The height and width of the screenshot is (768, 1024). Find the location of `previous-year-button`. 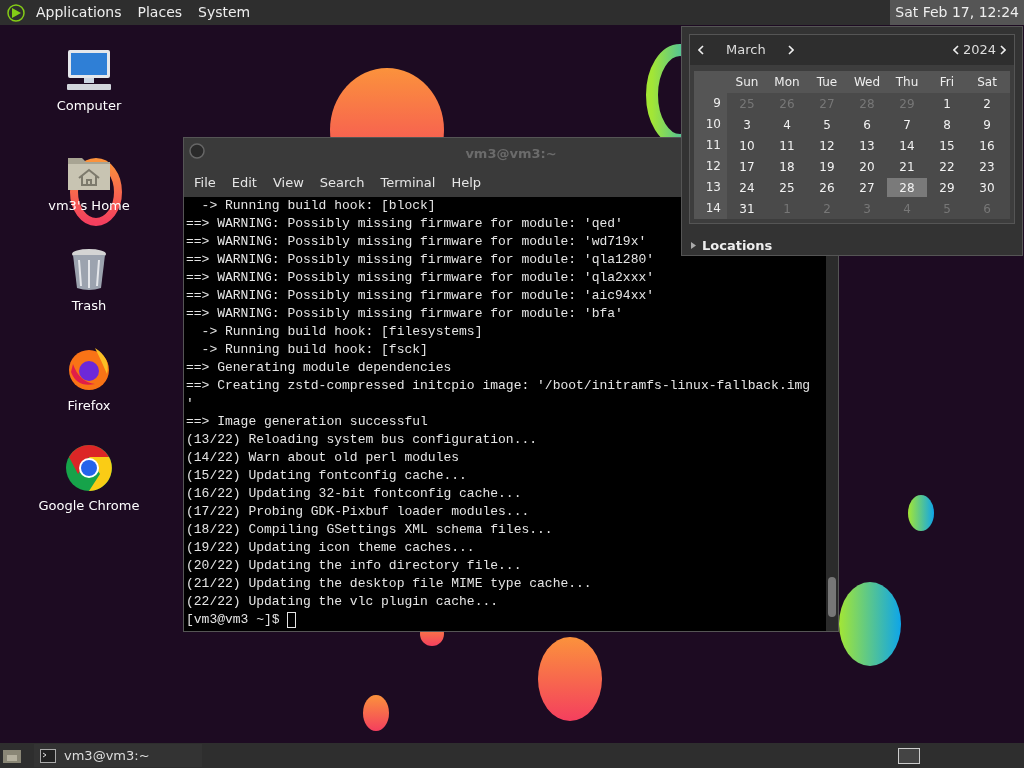

previous-year-button is located at coordinates (955, 50).